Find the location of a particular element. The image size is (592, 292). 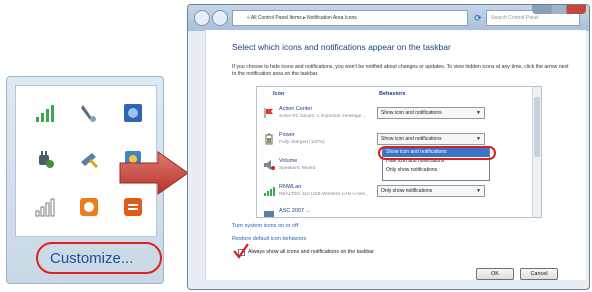

dropdown-option: Only show notifications is located at coordinates (436, 170).